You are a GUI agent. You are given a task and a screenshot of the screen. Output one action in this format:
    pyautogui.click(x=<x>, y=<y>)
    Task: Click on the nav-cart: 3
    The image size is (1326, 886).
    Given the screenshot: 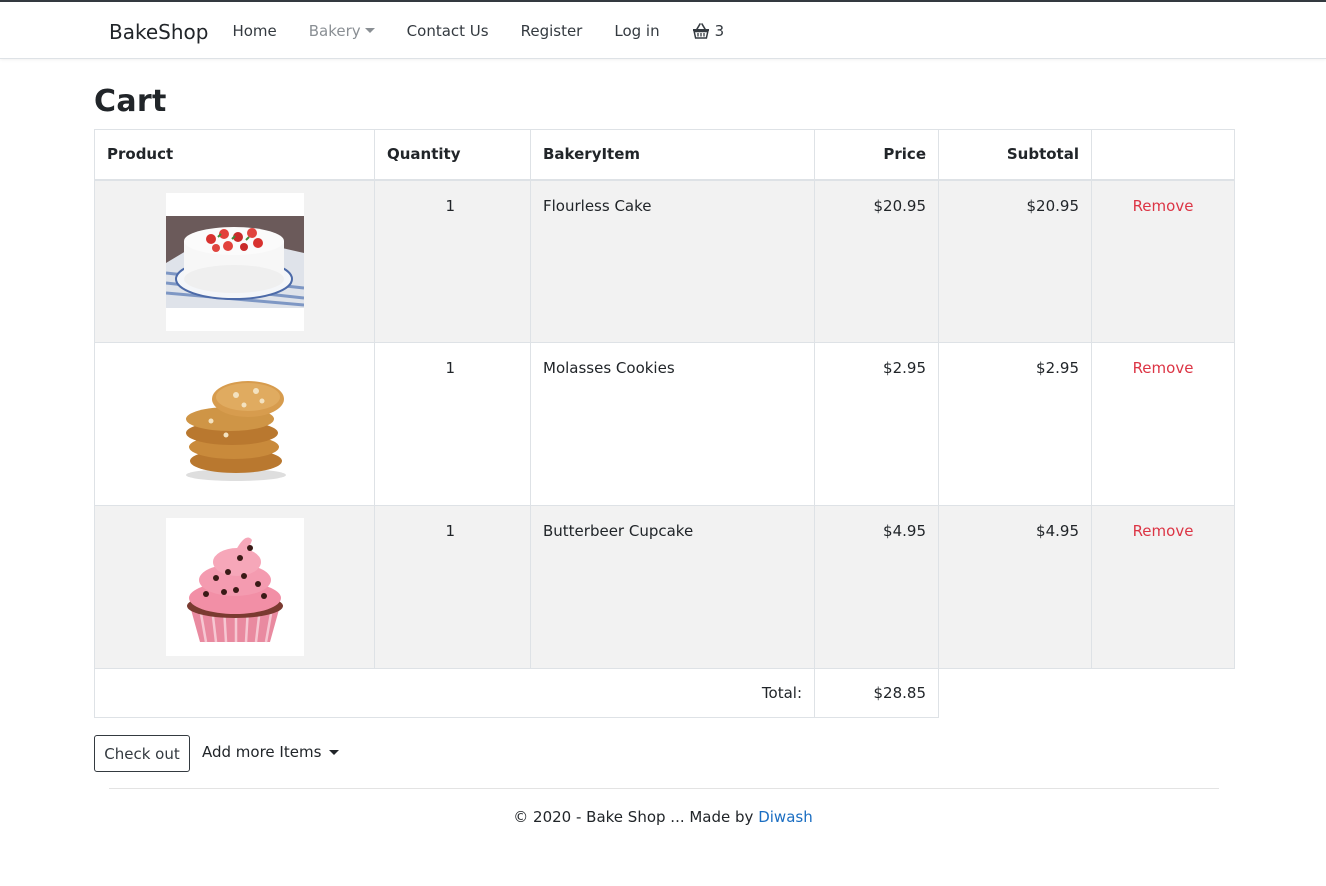 What is the action you would take?
    pyautogui.click(x=708, y=30)
    